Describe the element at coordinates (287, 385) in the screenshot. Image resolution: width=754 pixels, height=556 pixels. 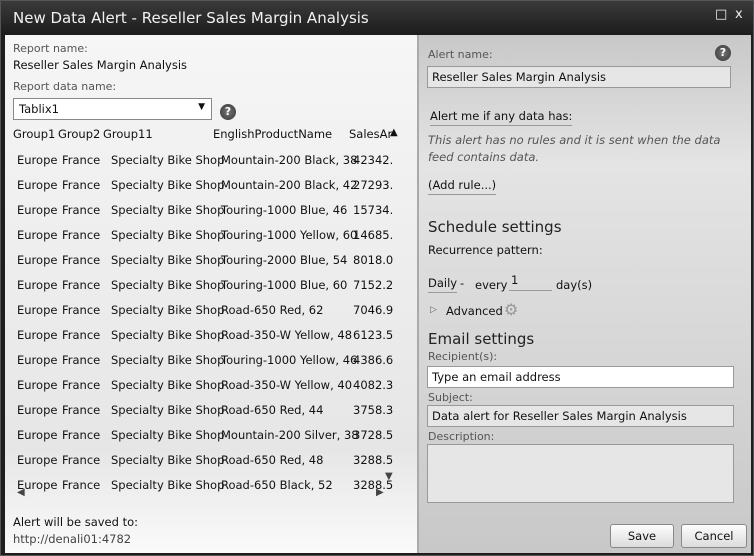
I see `table-cell: Road-350-W Yellow, 40` at that location.